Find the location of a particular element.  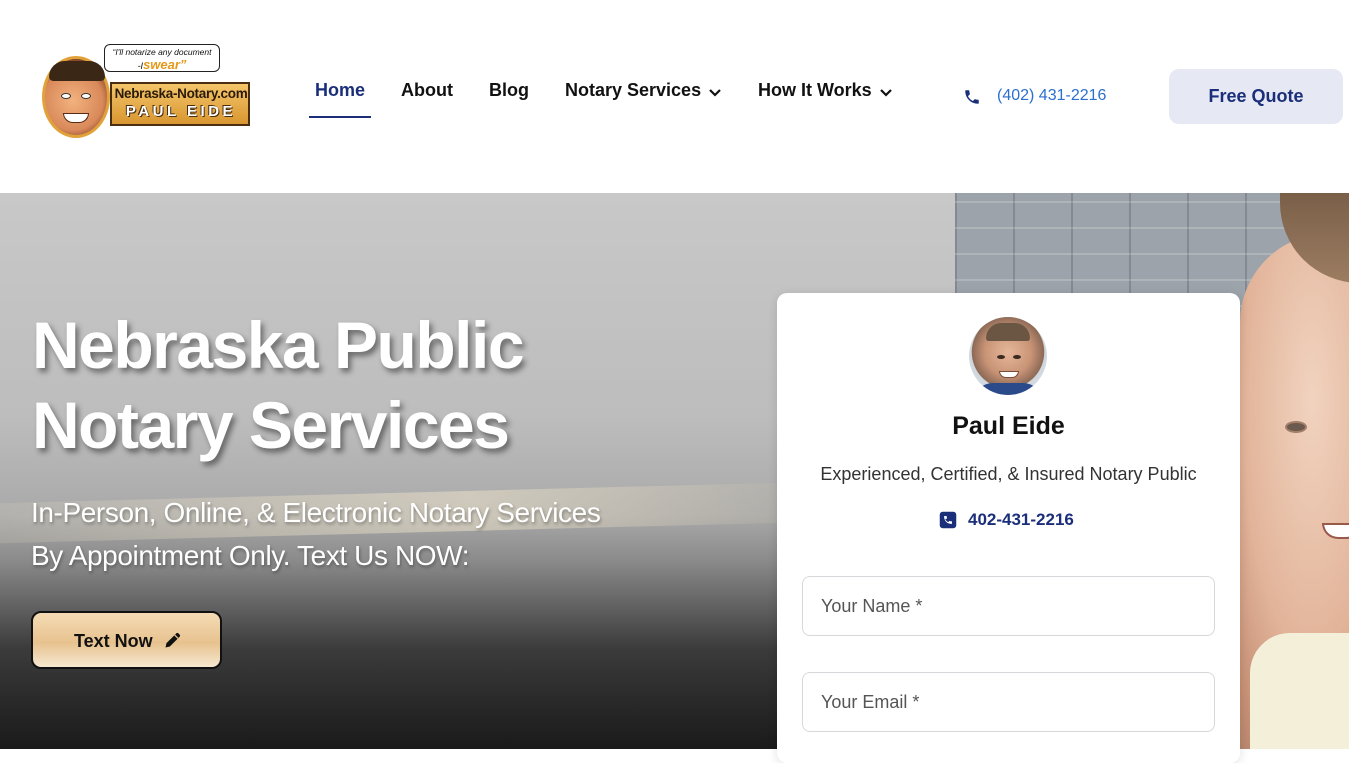

logo-speech-bubble: “I'll notarize any document -Iswear” is located at coordinates (162, 58).